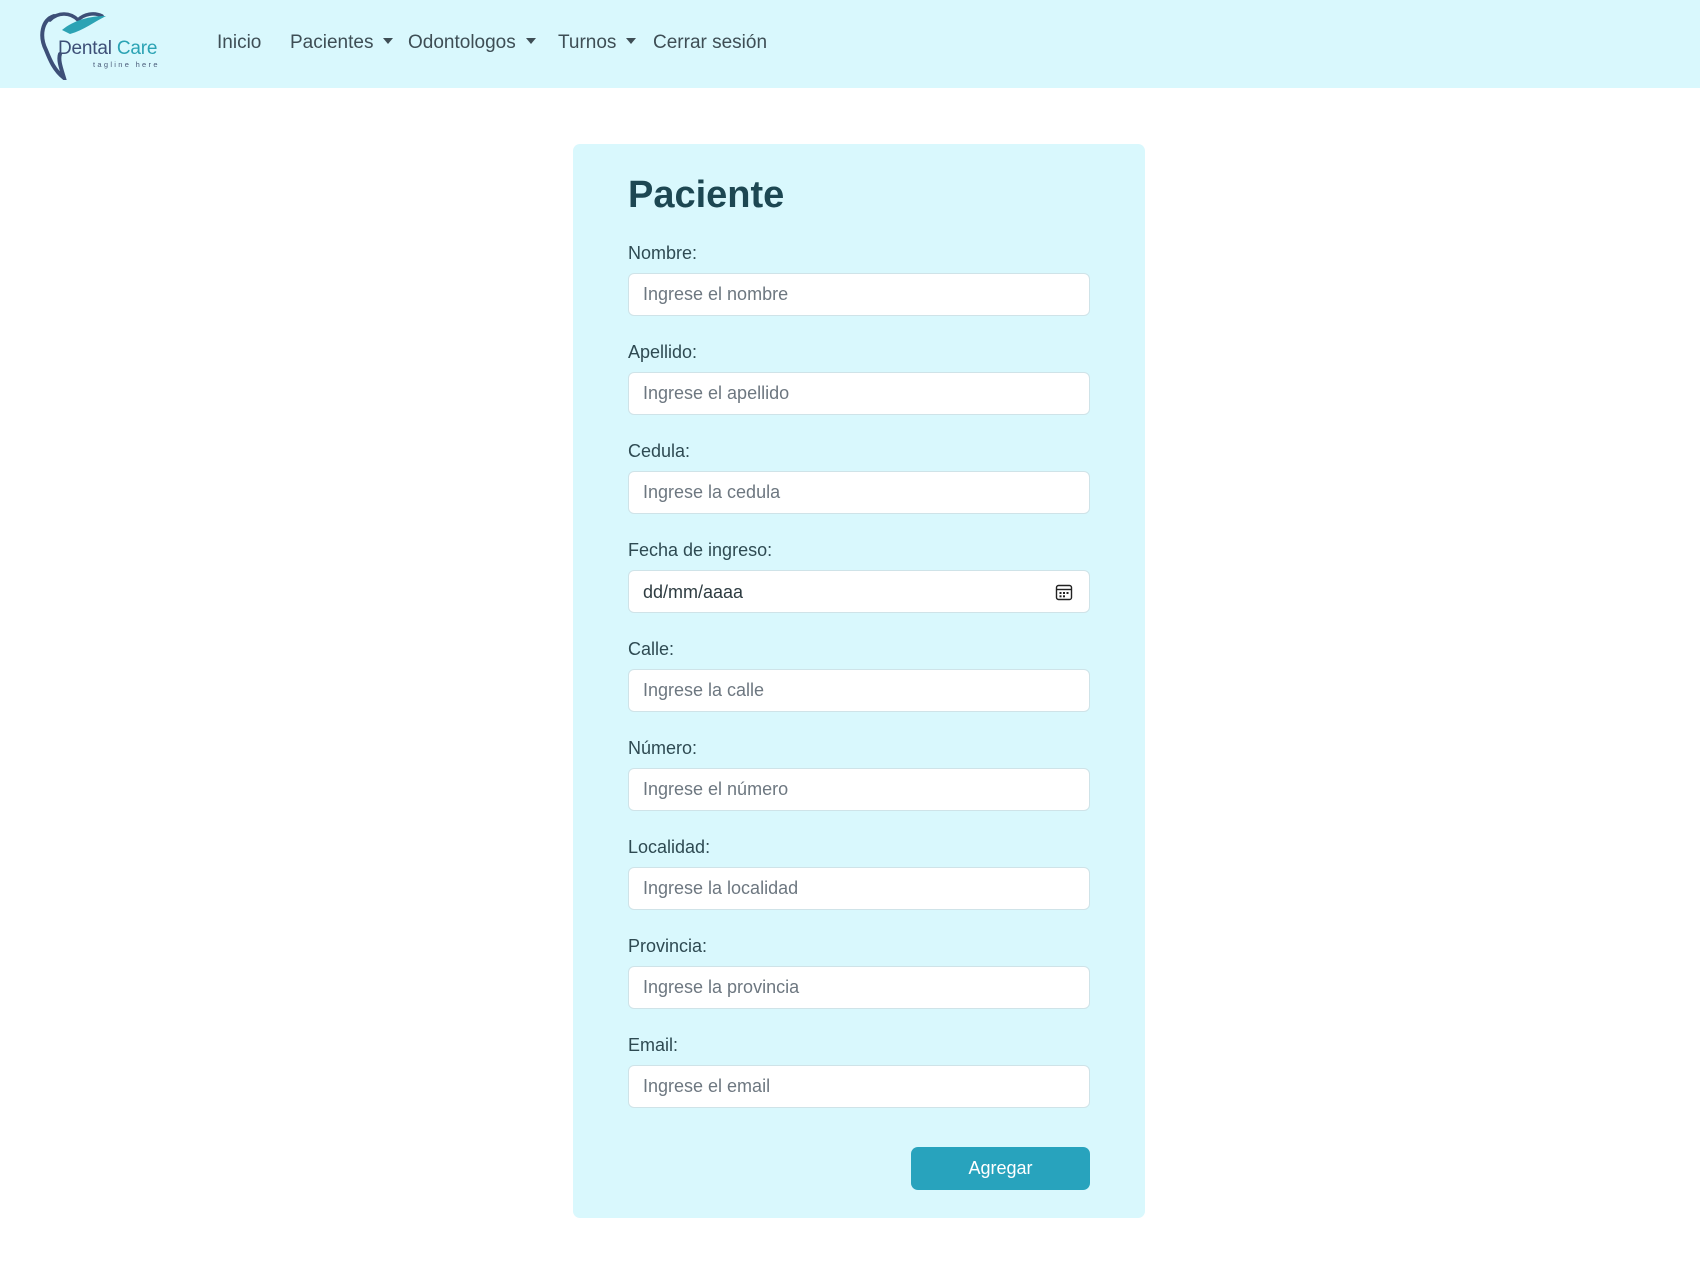  I want to click on field-nombre: Nombre:, so click(859, 279).